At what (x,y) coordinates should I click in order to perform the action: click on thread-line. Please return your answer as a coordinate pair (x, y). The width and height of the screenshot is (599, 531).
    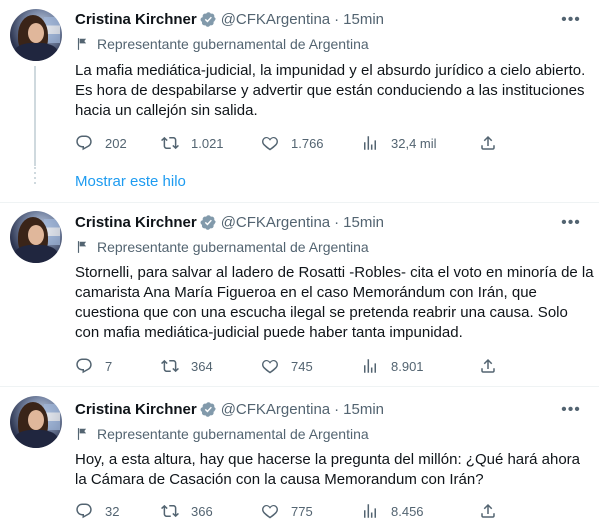
    Looking at the image, I should click on (35, 116).